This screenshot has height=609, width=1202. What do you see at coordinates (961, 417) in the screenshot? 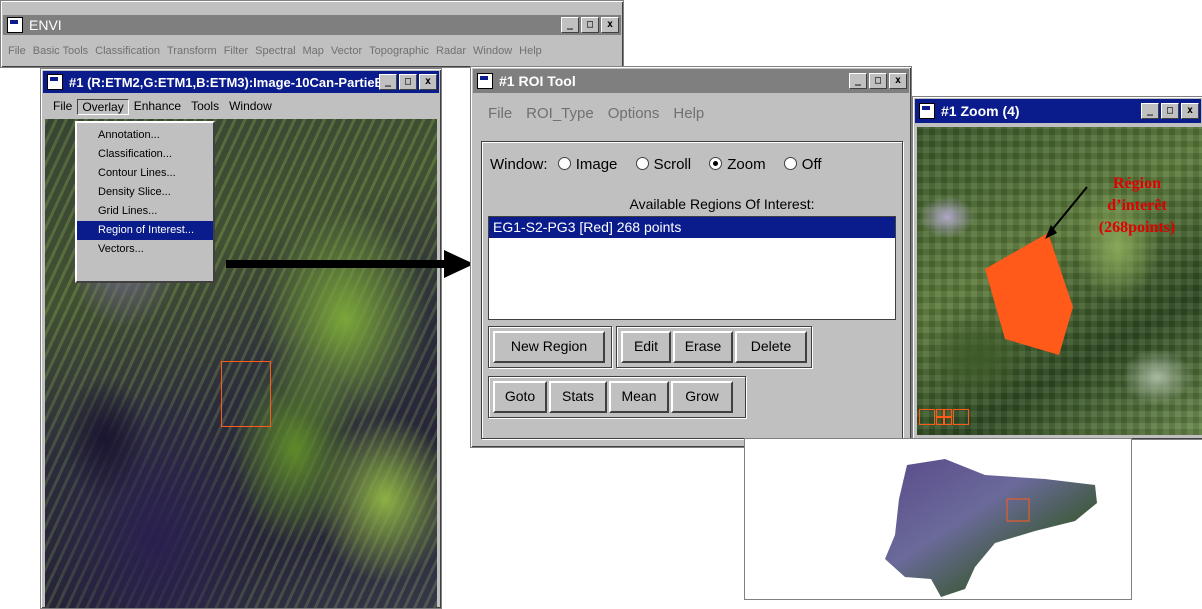
I see `zoom-crosshair-icon` at bounding box center [961, 417].